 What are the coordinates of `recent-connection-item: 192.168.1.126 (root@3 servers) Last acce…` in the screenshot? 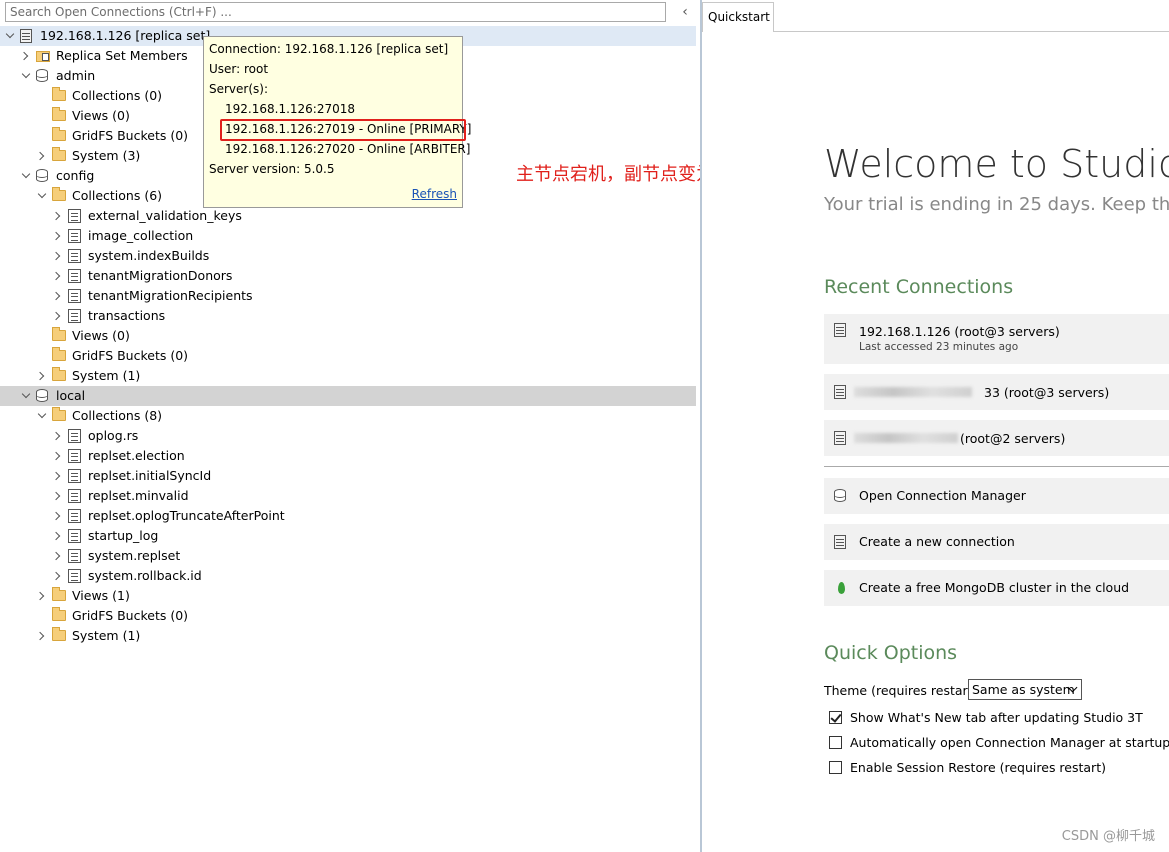 It's located at (996, 339).